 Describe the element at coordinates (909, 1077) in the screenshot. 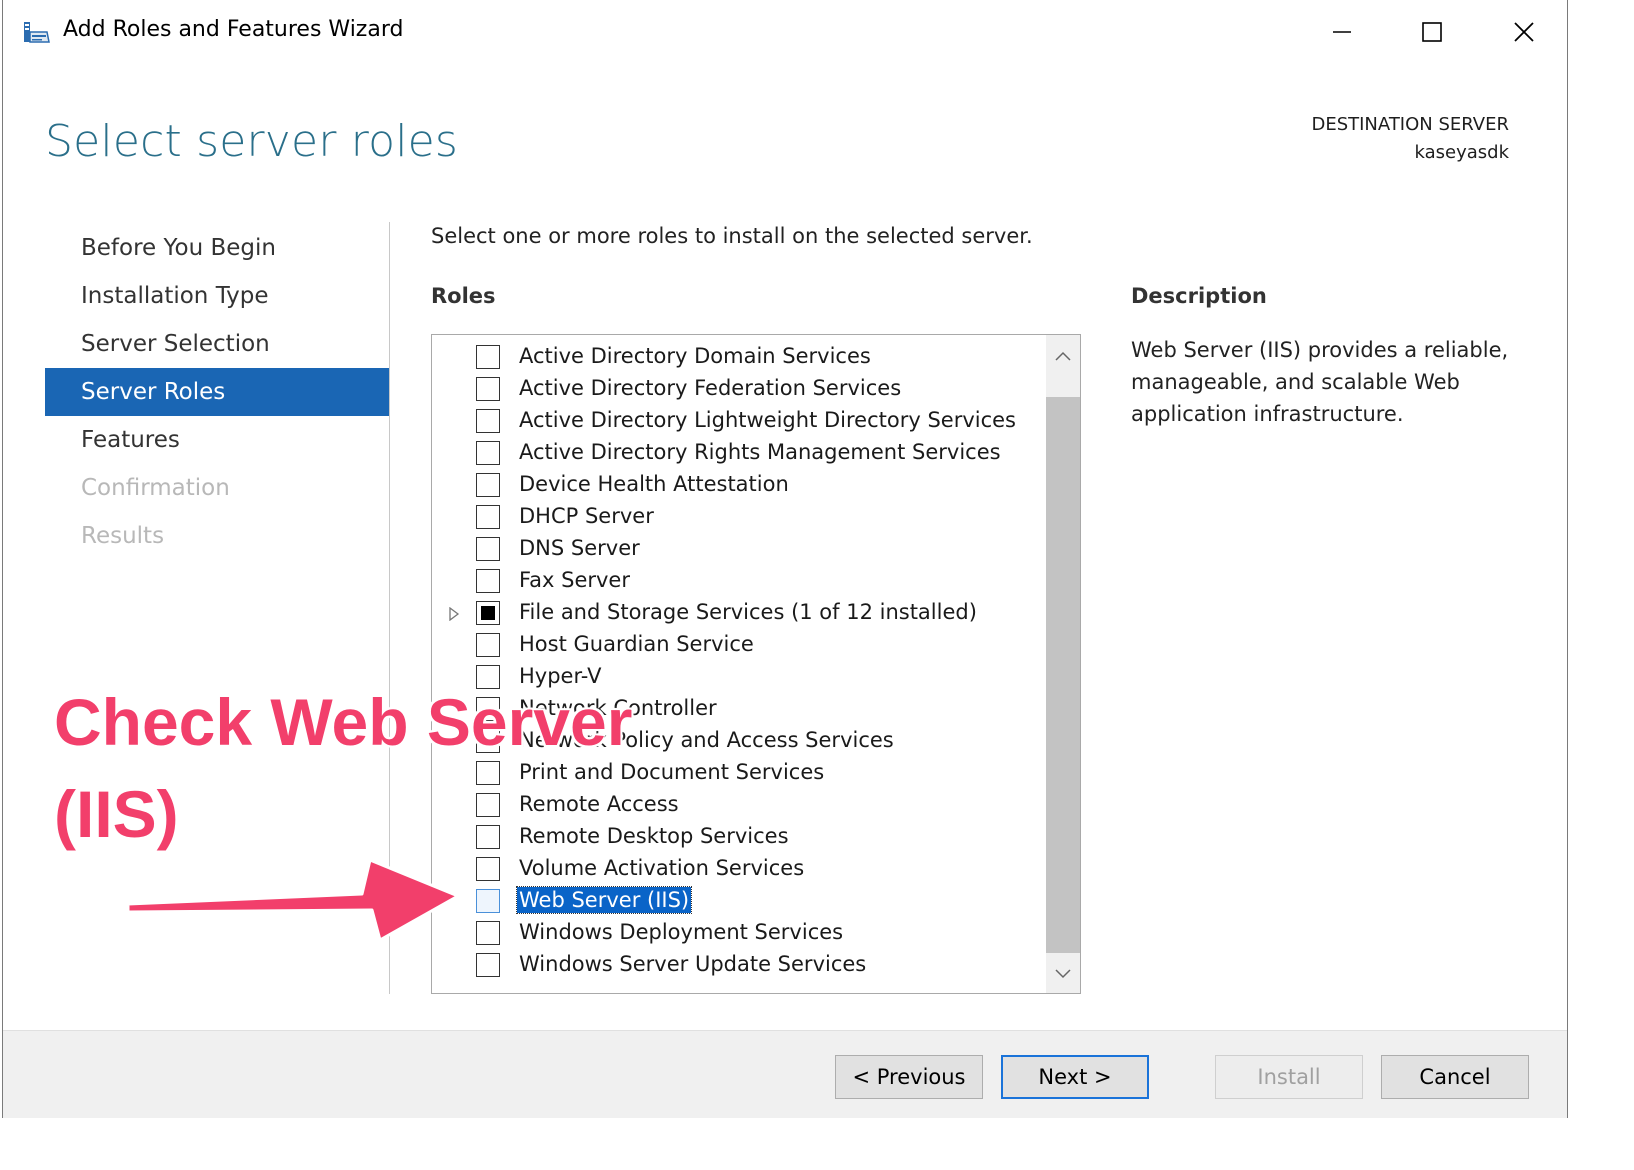

I see `previous-button: < Previous` at that location.